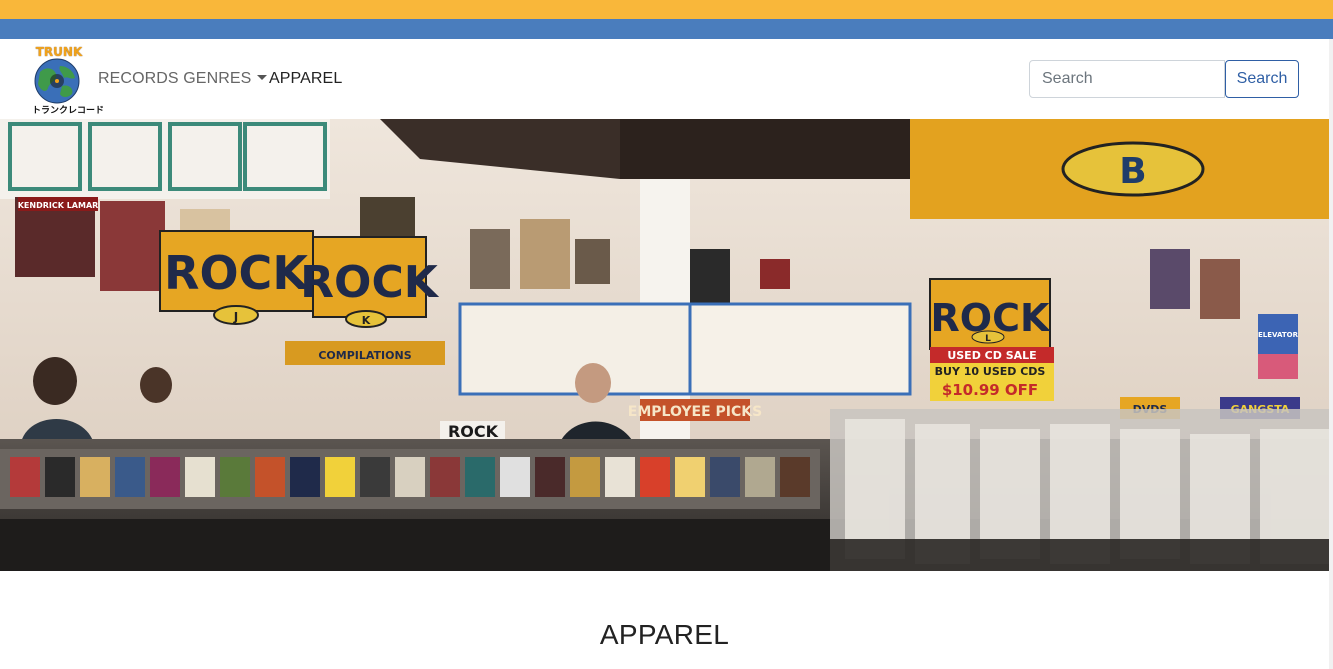  What do you see at coordinates (1262, 79) in the screenshot?
I see `search-button: Search` at bounding box center [1262, 79].